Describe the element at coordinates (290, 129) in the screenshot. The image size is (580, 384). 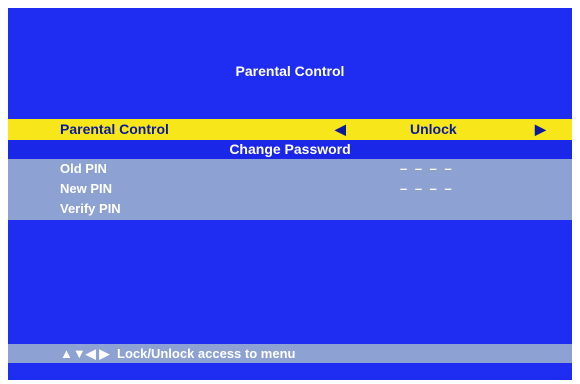
I see `parental-control-row: Parental Control ◀ Unlock ▶` at that location.